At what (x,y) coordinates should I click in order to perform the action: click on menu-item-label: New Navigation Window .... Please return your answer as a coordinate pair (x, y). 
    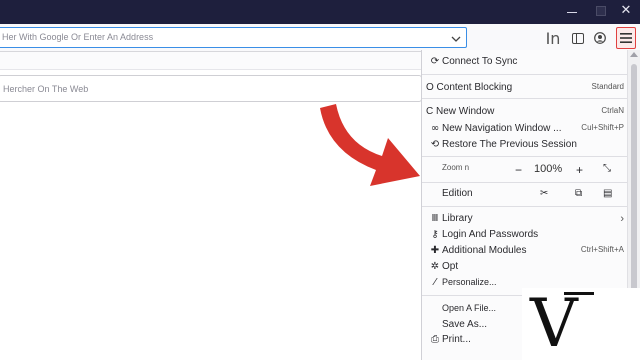
    Looking at the image, I should click on (502, 128).